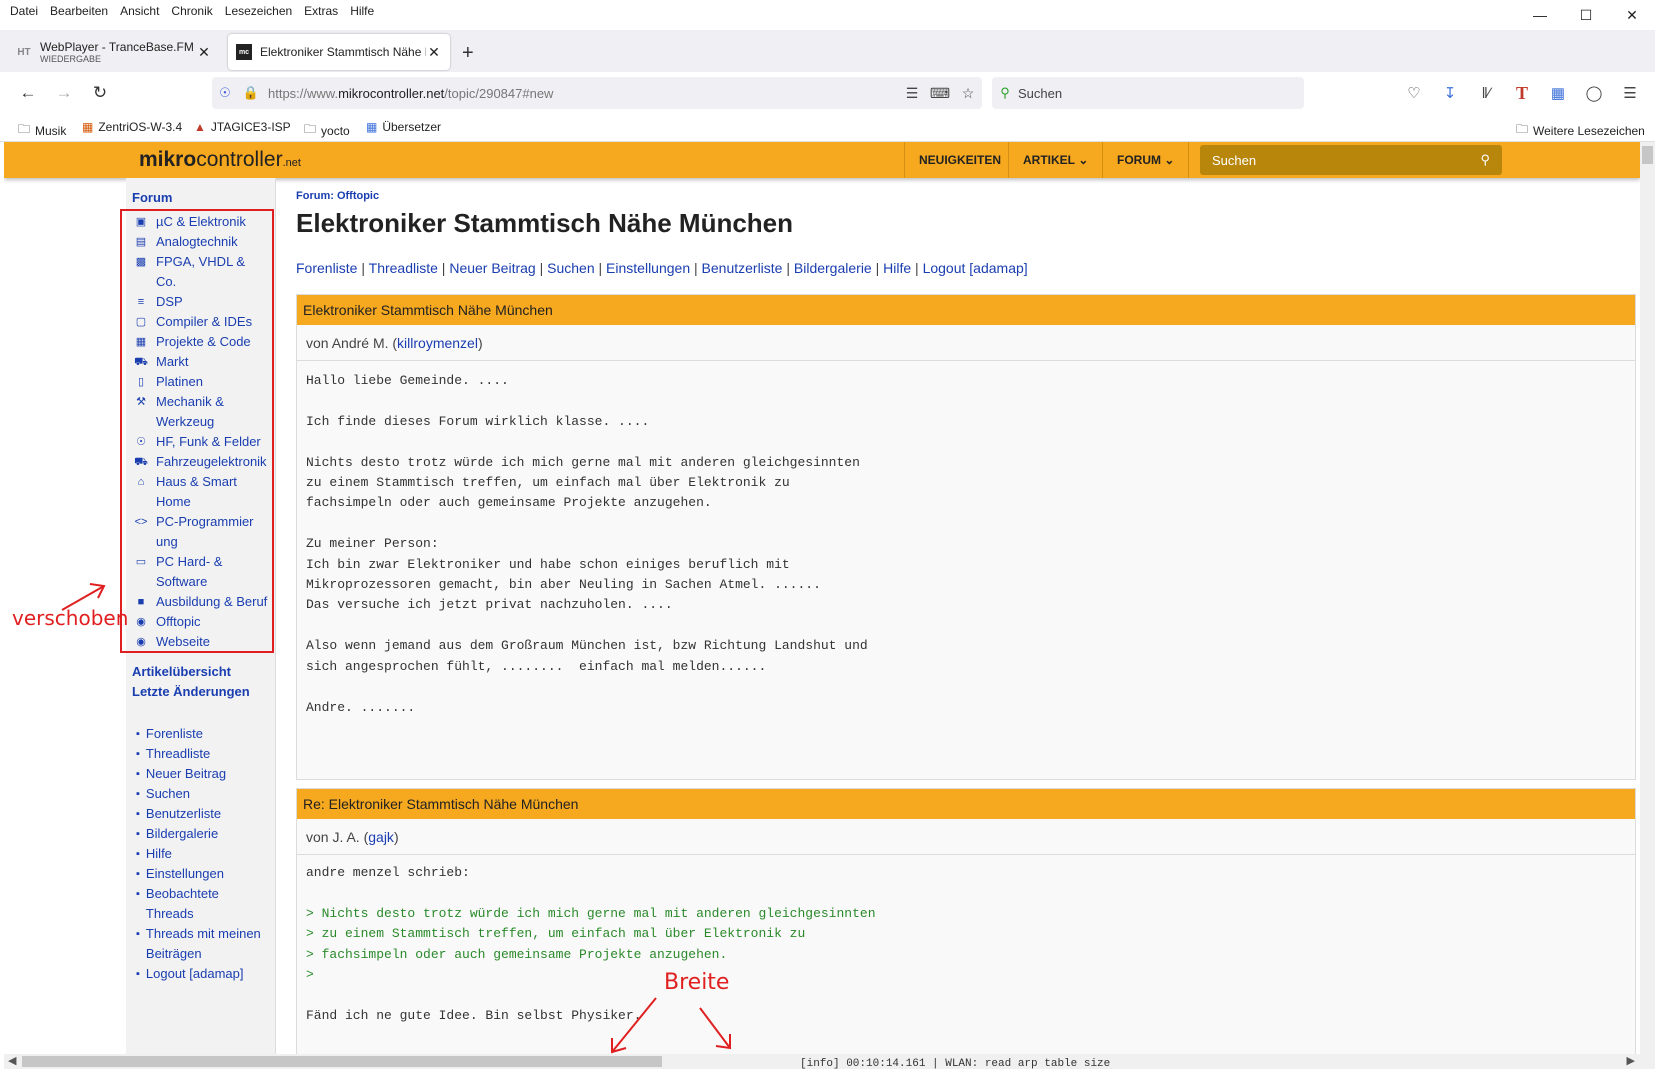  Describe the element at coordinates (1351, 160) in the screenshot. I see `site-search-input: Suchen ⚲` at that location.